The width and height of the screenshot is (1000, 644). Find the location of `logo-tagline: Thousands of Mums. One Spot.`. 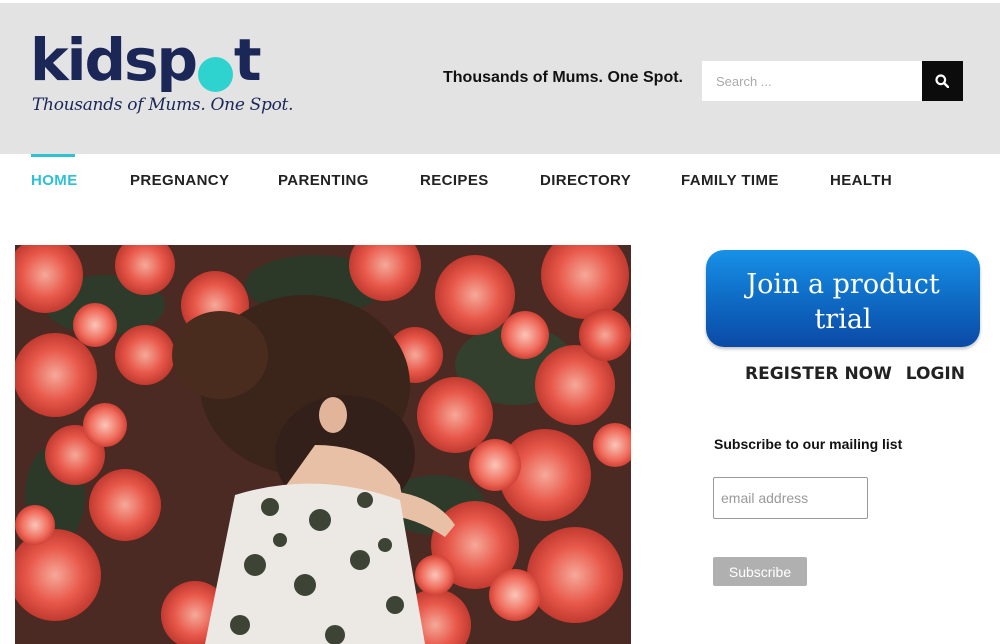

logo-tagline: Thousands of Mums. One Spot. is located at coordinates (163, 105).